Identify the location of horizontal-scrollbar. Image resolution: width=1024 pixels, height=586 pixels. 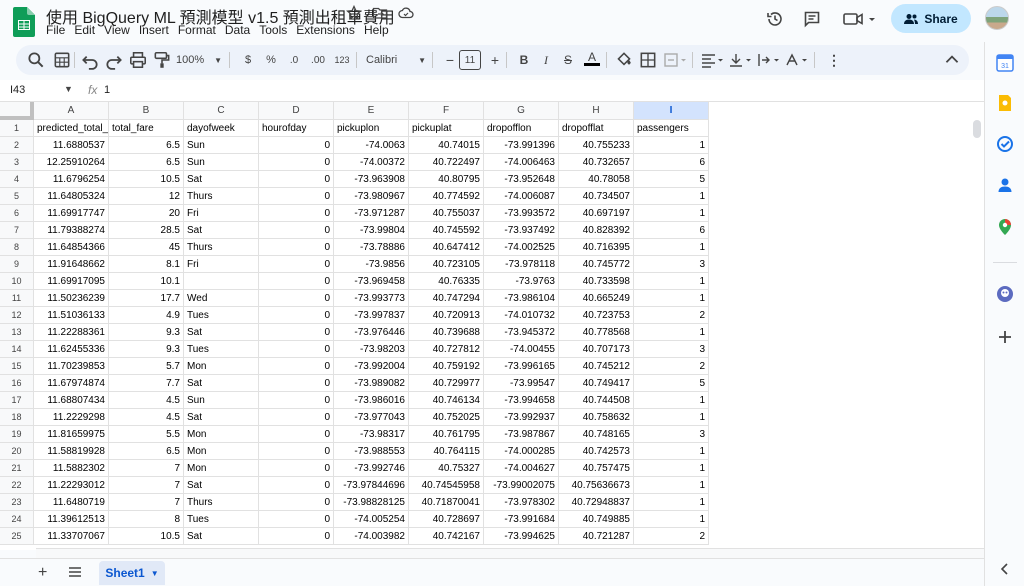
(510, 553).